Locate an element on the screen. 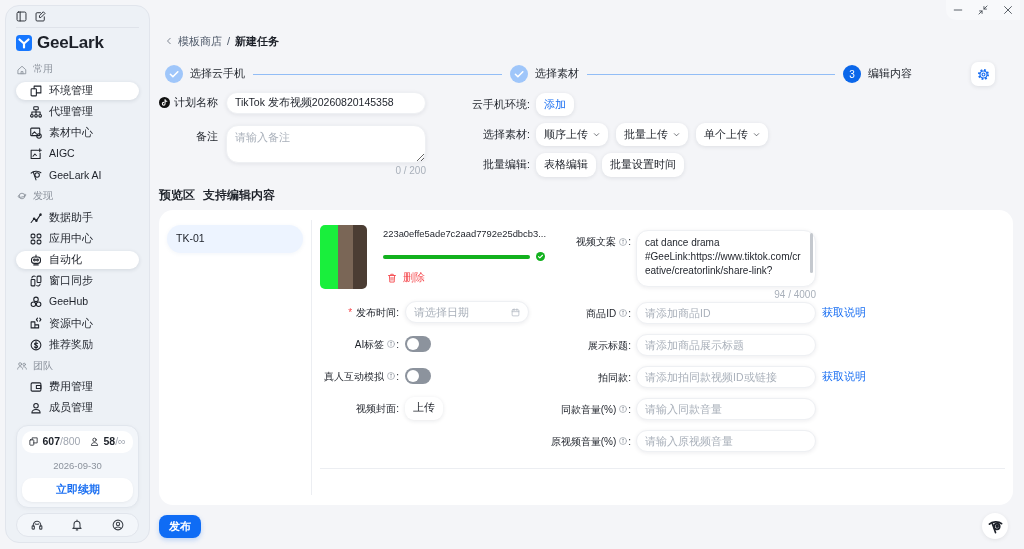  dropdown-button: 批量上传 is located at coordinates (652, 134).